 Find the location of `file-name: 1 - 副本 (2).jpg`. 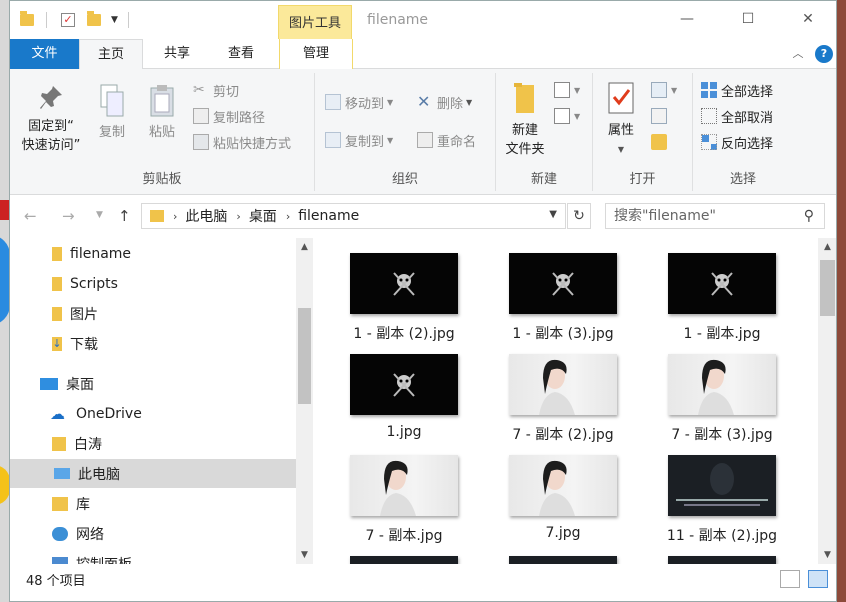

file-name: 1 - 副本 (2).jpg is located at coordinates (404, 334).